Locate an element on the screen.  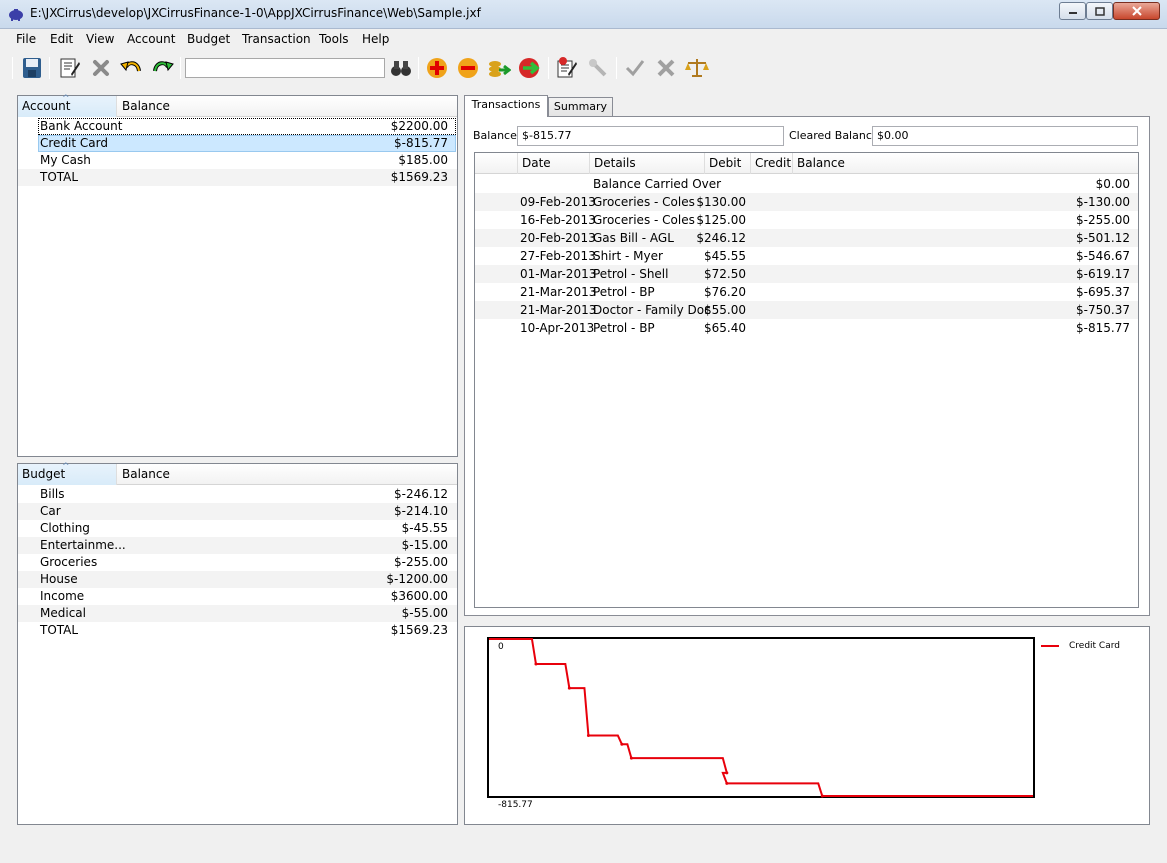
find-button is located at coordinates (401, 68).